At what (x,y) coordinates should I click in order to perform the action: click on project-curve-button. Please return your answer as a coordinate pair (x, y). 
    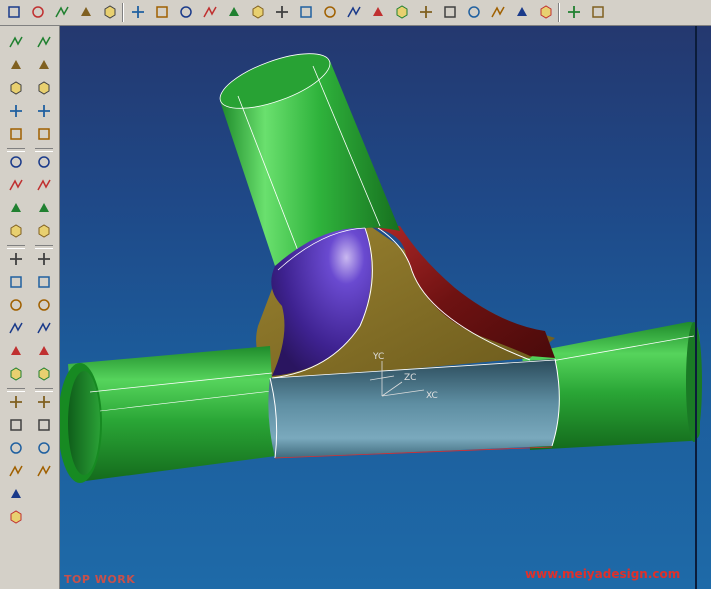
    Looking at the image, I should click on (378, 12).